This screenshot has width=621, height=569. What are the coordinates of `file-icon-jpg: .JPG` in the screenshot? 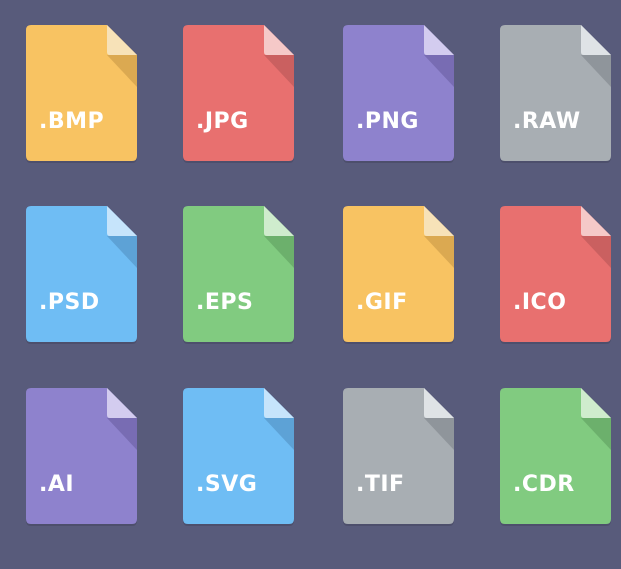 It's located at (238, 94).